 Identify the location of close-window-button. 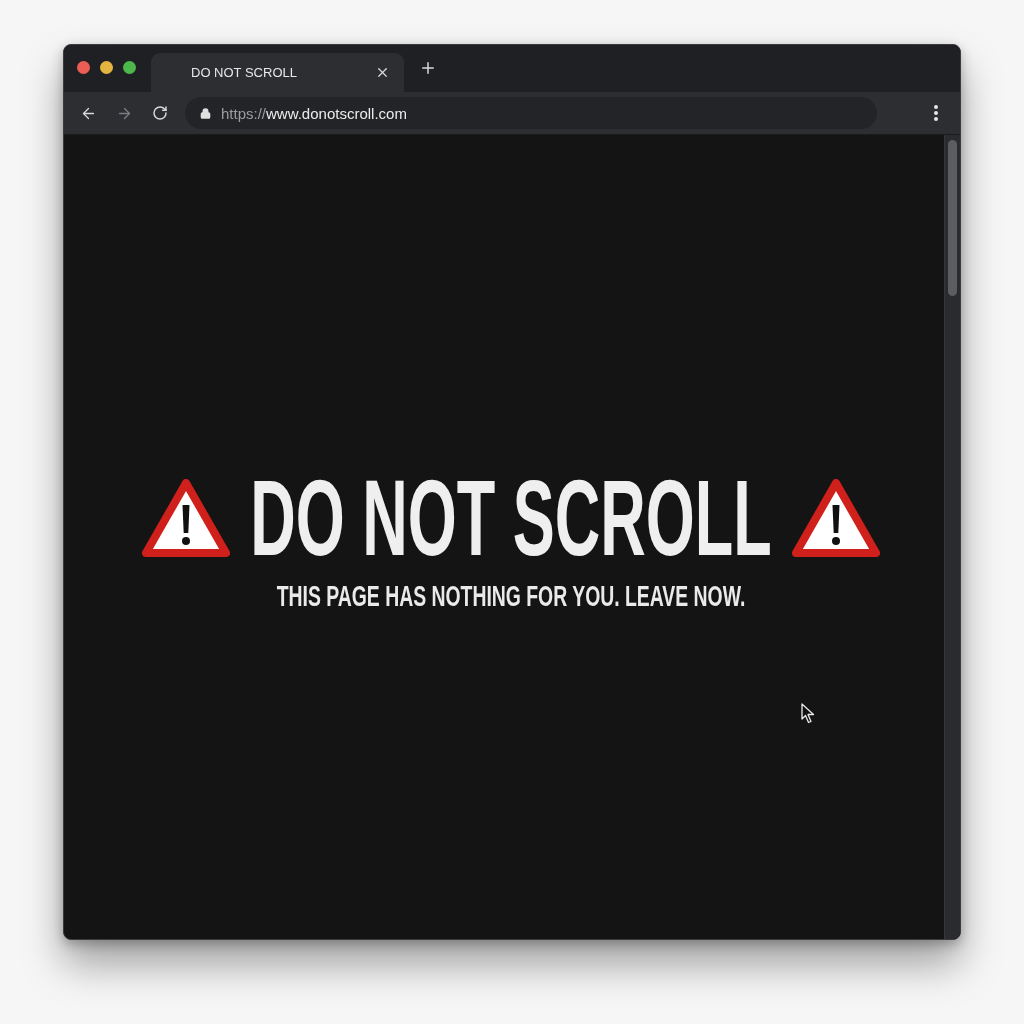
(83, 67).